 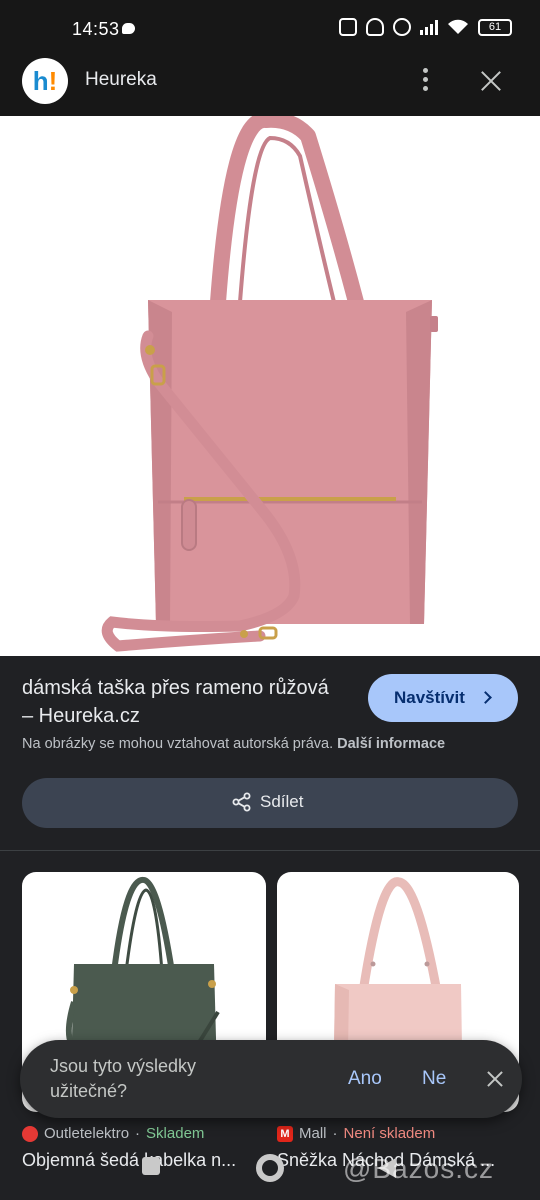 I want to click on wifi-icon, so click(x=458, y=26).